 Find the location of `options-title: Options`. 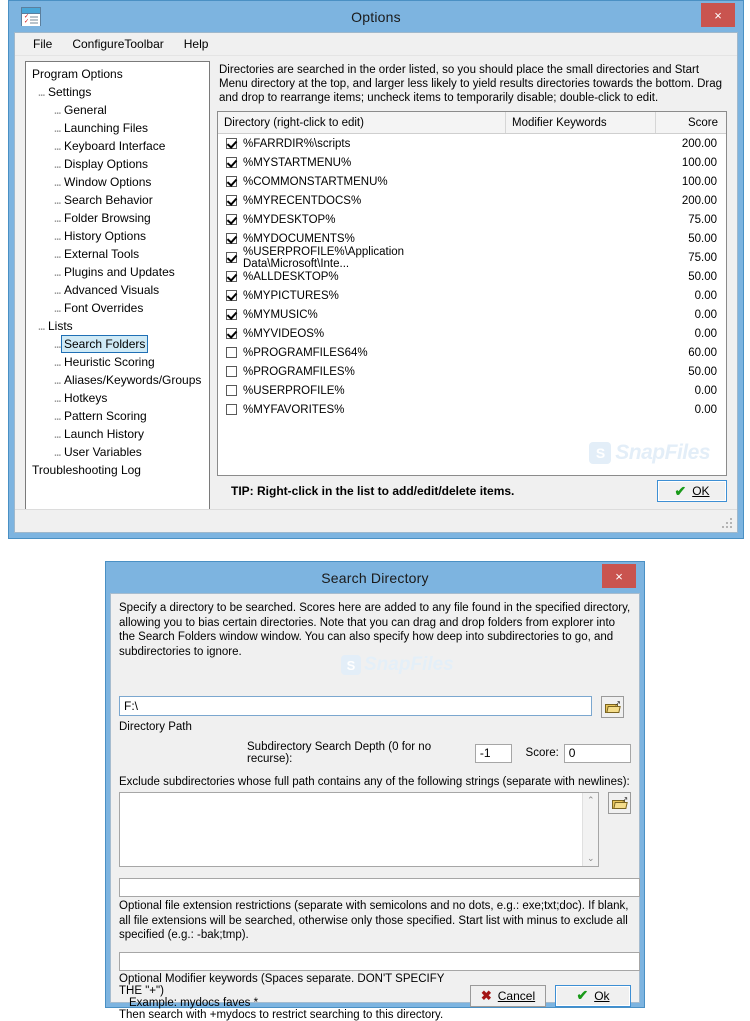

options-title: Options is located at coordinates (376, 16).